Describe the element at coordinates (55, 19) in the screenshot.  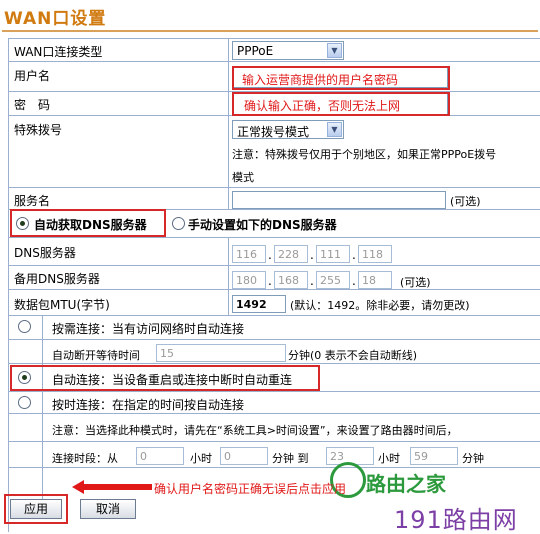
I see `page-title: WAN口设置` at that location.